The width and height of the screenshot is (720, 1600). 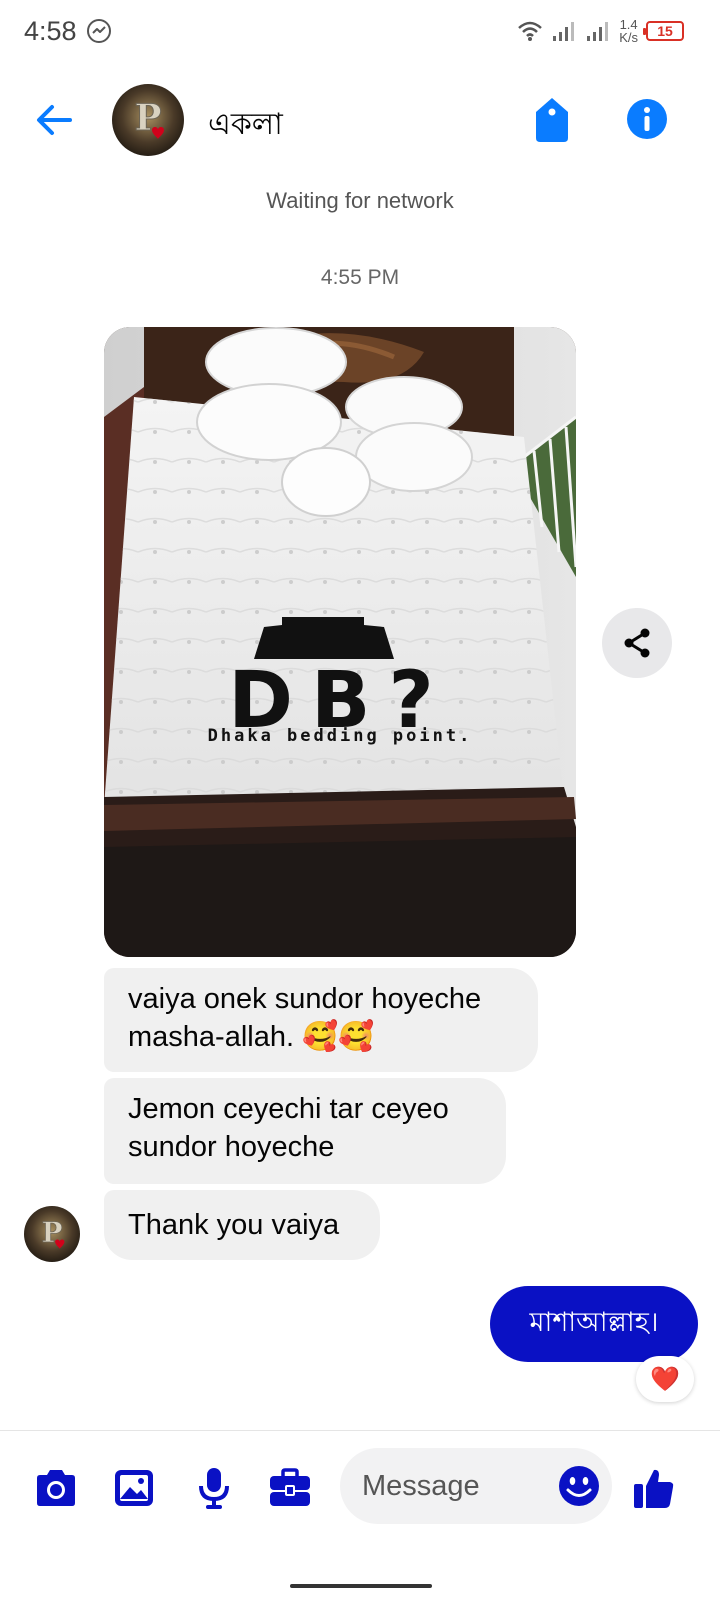 I want to click on gallery-icon, so click(x=134, y=1488).